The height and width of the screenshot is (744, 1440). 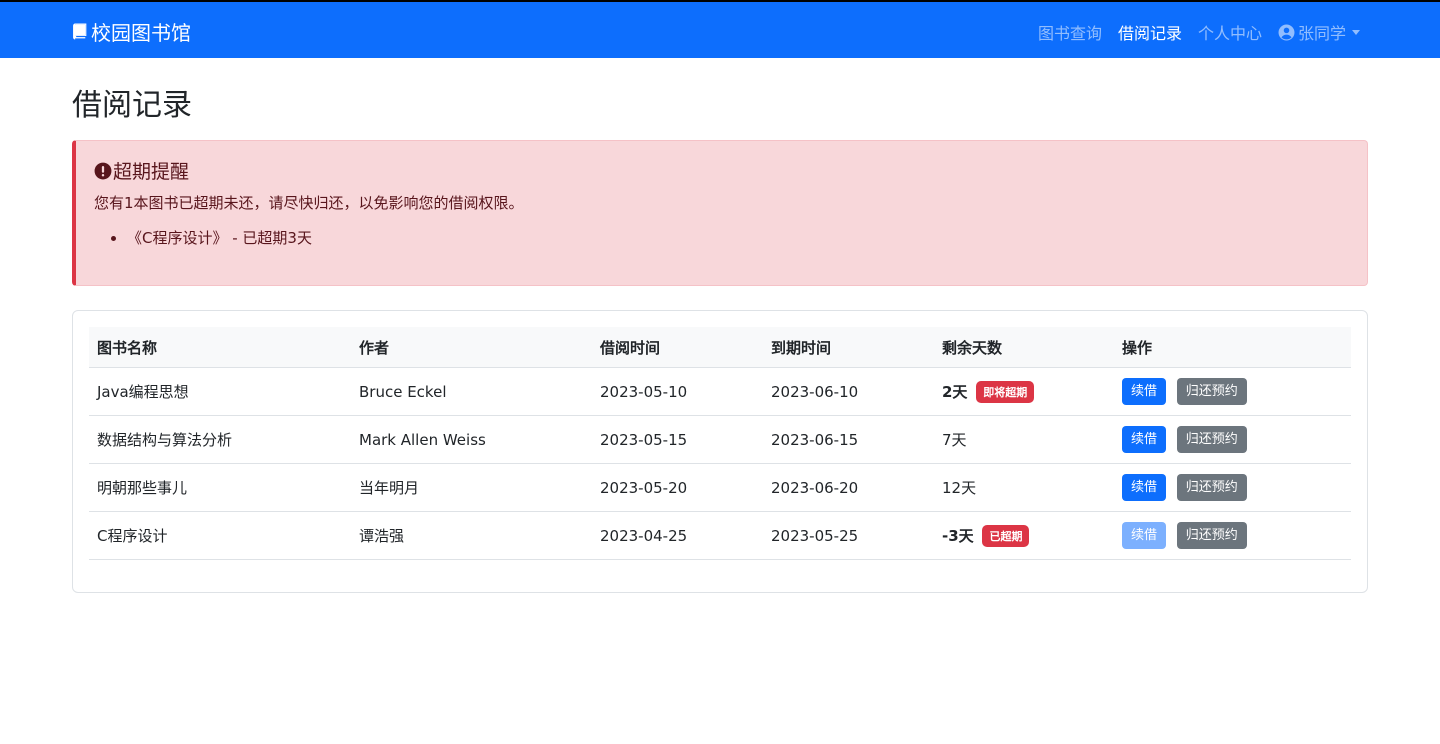 What do you see at coordinates (1024, 439) in the screenshot?
I see `cell-remaining-days: 7天` at bounding box center [1024, 439].